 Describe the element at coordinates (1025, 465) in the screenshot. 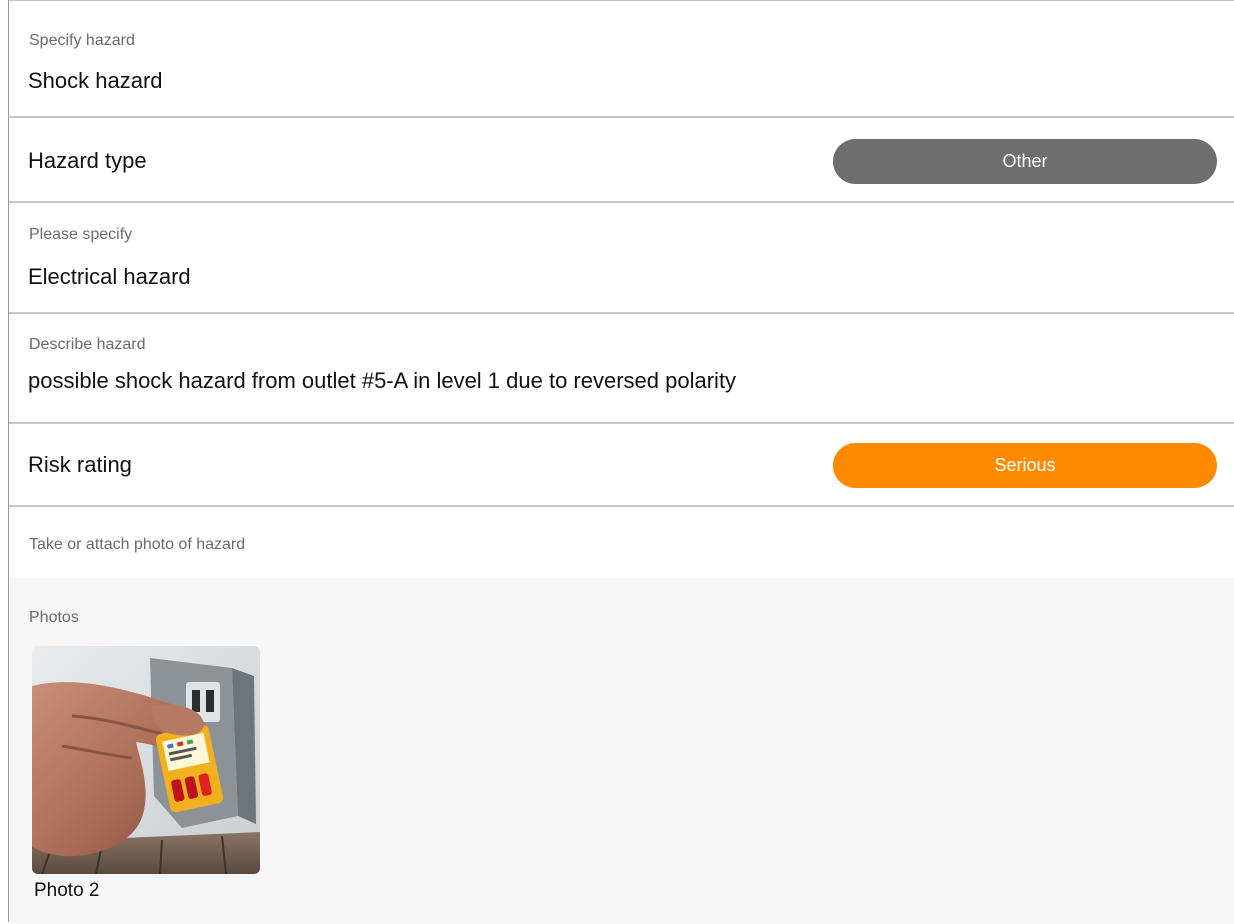

I see `risk-rating-selector: Serious` at that location.